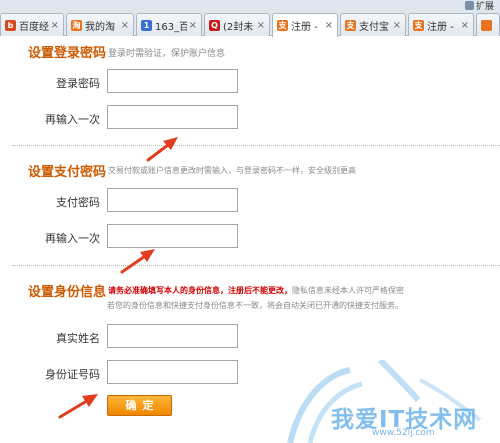 The width and height of the screenshot is (500, 443). I want to click on identity-privacy-text: 隐私信息未经本人许可严格保密, so click(348, 290).